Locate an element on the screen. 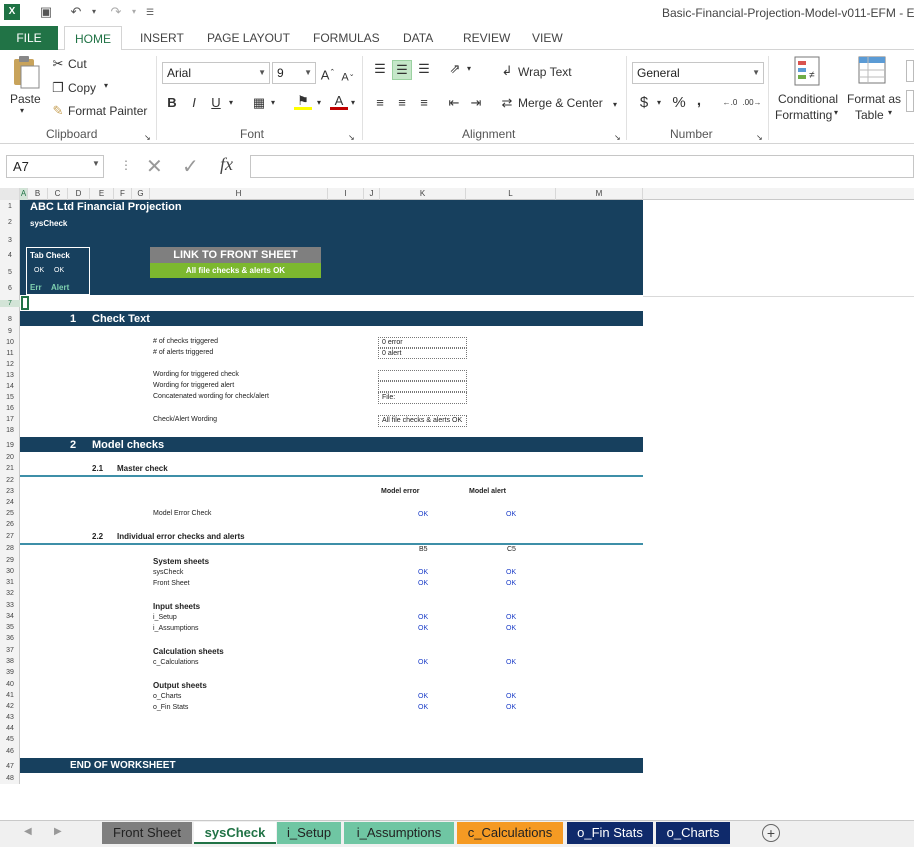  add-sheet-icon: + is located at coordinates (771, 833).